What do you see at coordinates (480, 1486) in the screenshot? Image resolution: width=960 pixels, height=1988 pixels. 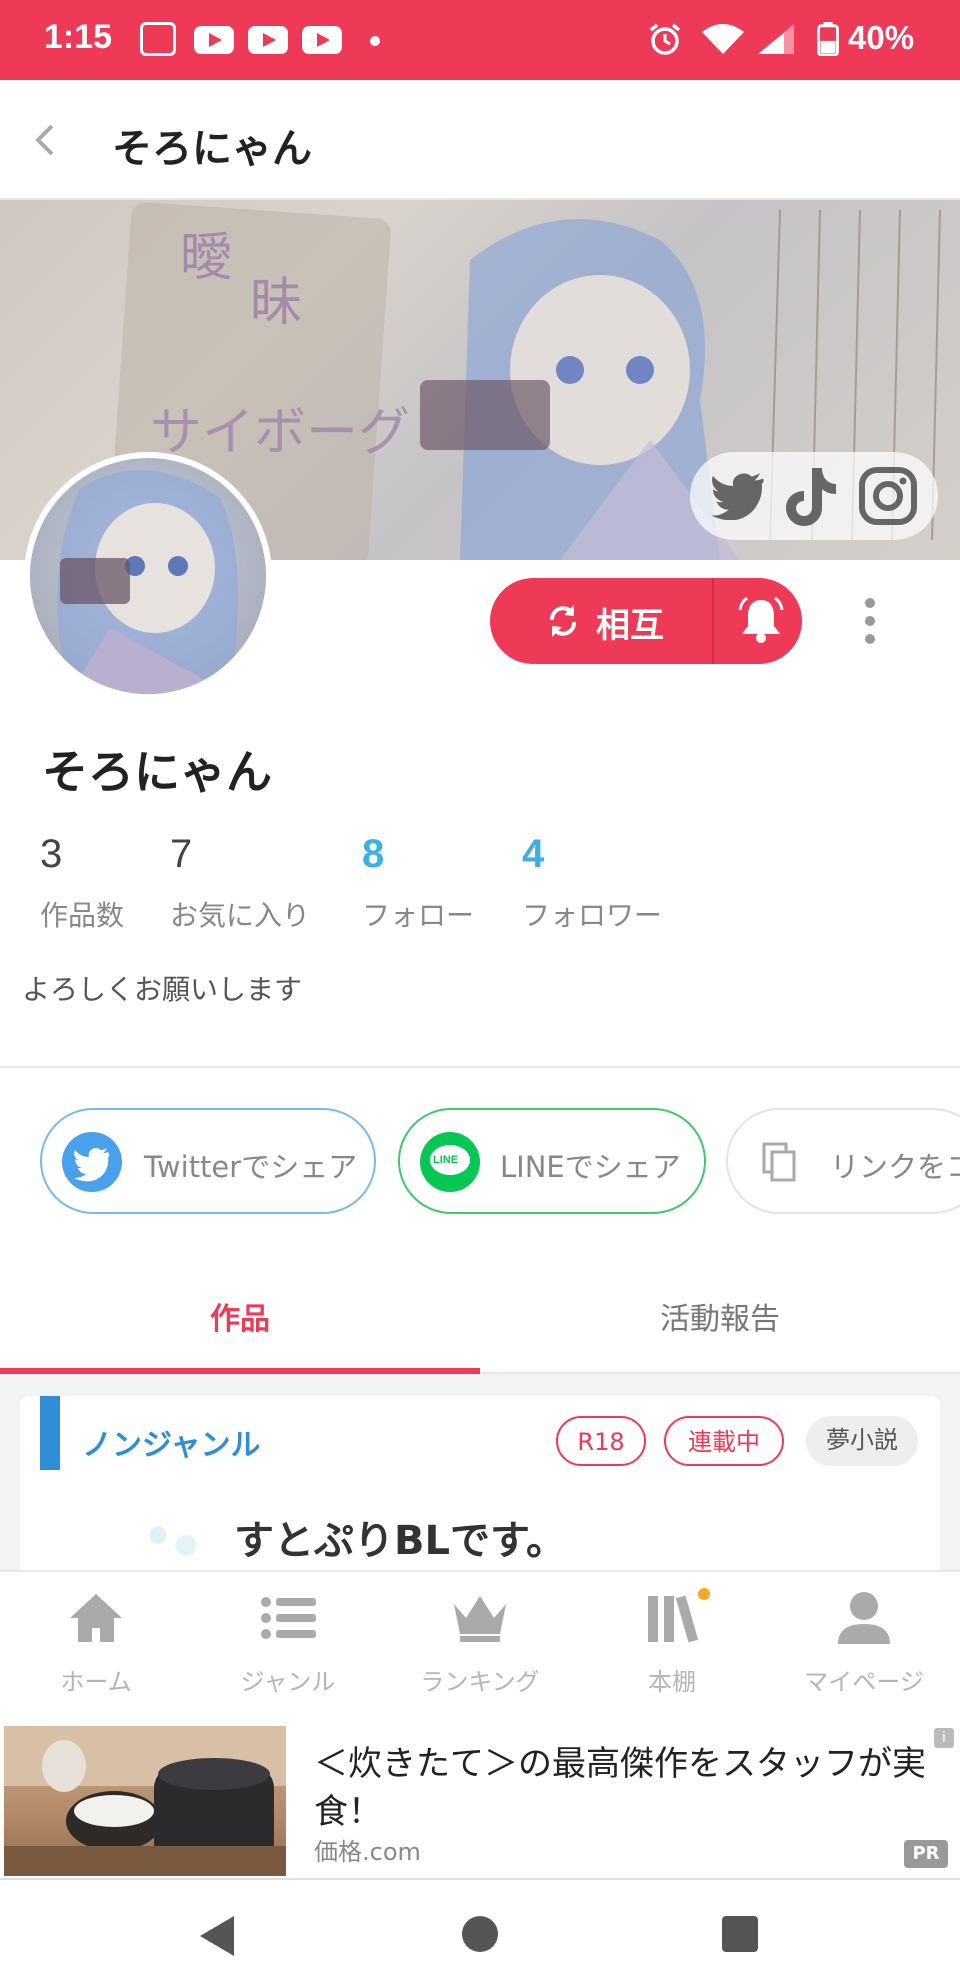 I see `work-card: ノンジャンル R18 連載中 夢小説 すとぷりBLです。` at bounding box center [480, 1486].